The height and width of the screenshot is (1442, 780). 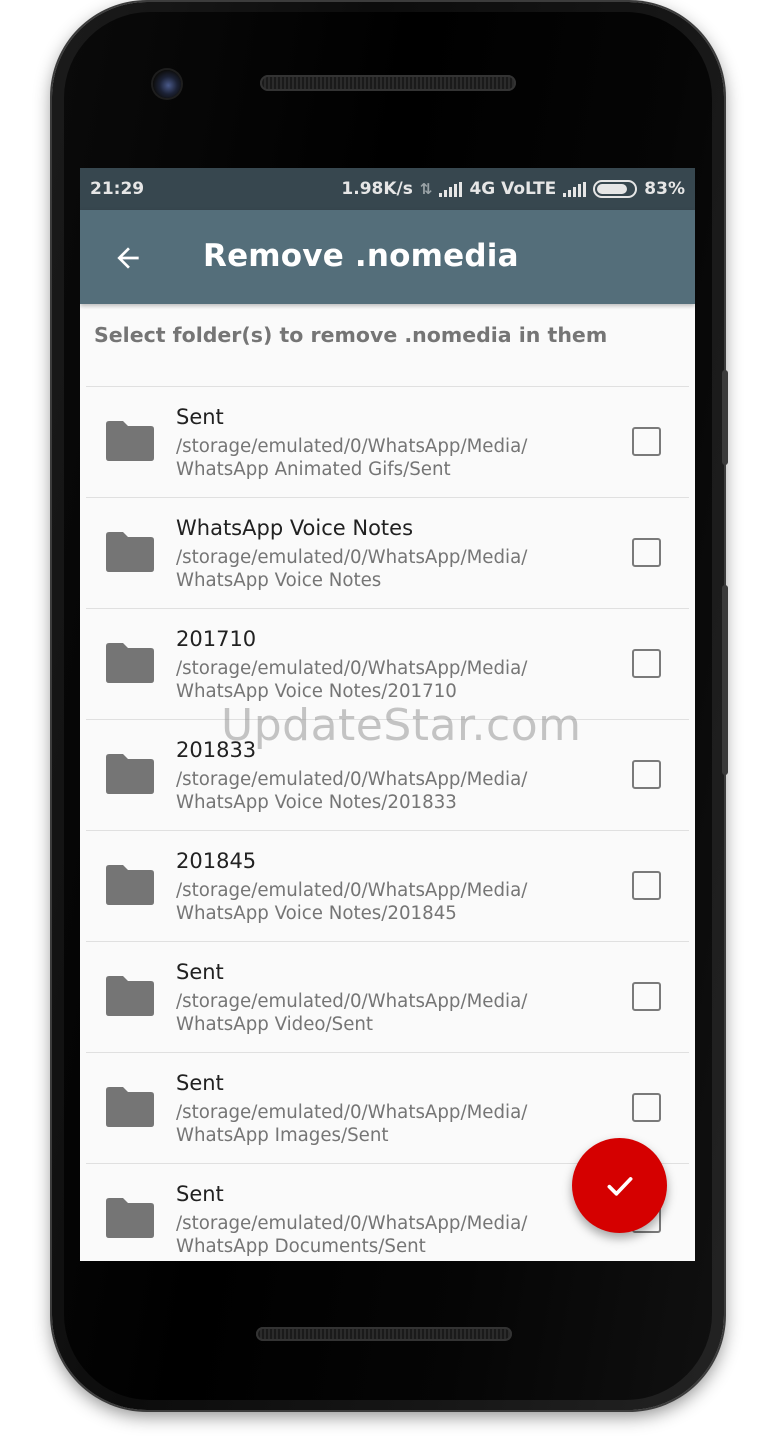 I want to click on folder-path-line2: WhatsApp Voice Notes/201710, so click(x=316, y=691).